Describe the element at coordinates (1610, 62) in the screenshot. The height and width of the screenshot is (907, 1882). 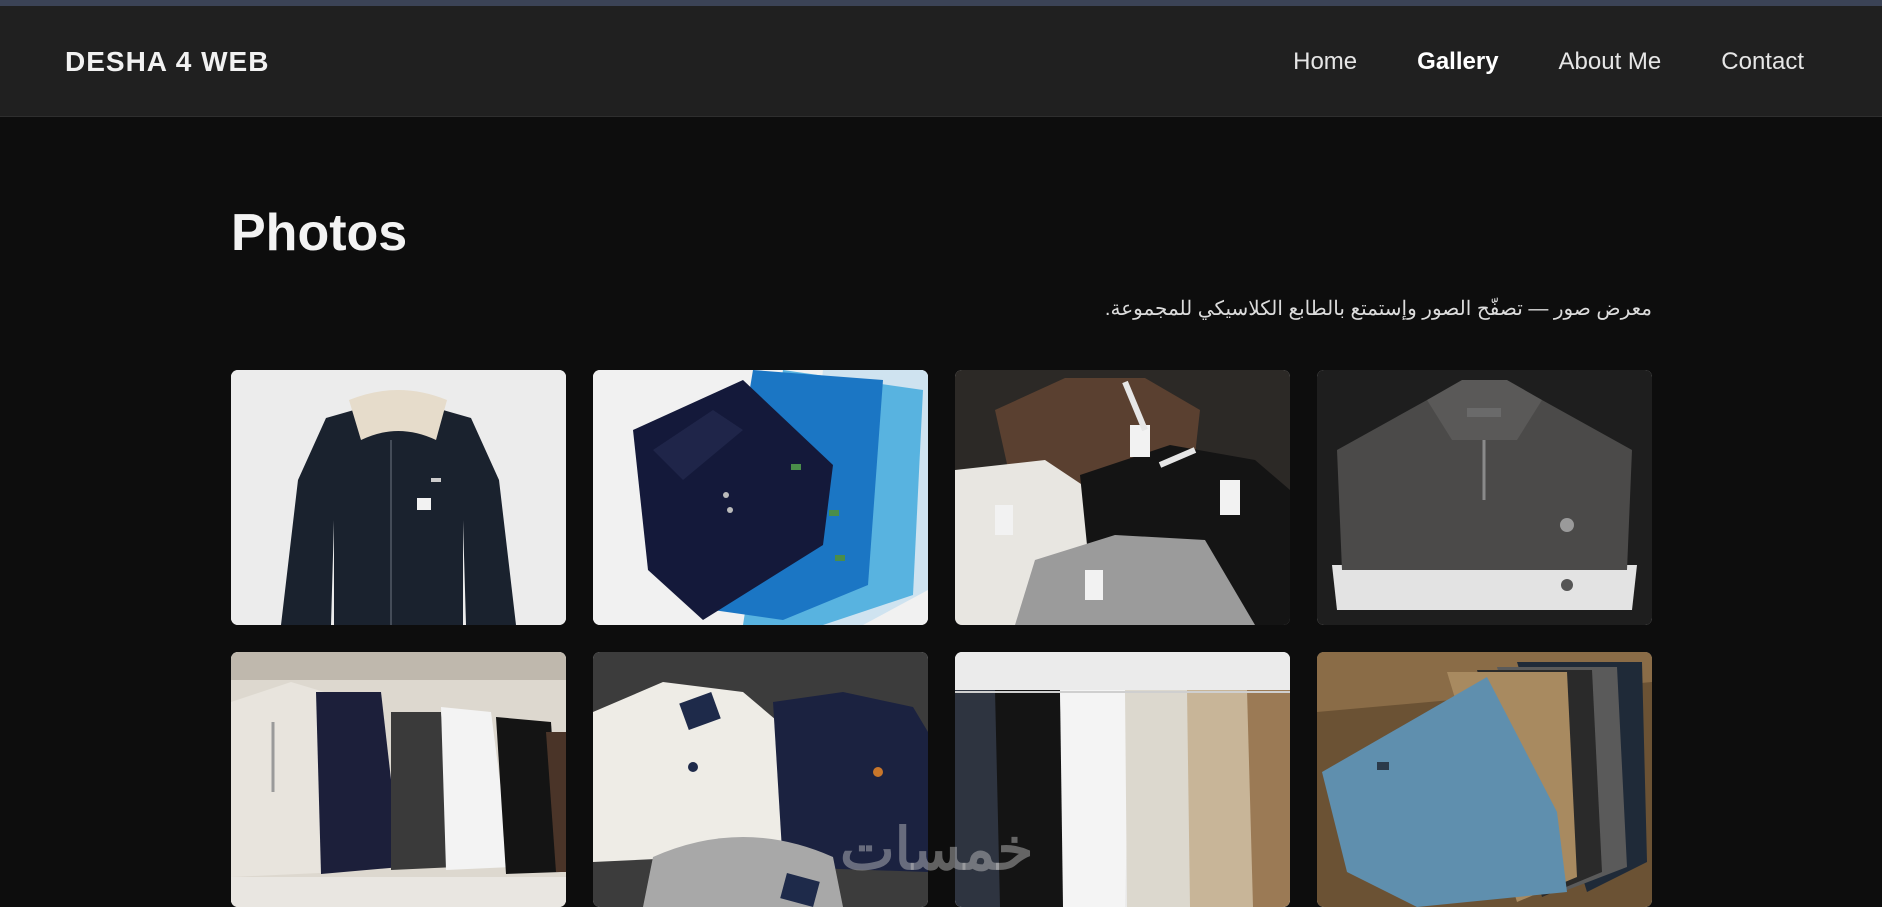
I see `nav-about-me: About Me` at that location.